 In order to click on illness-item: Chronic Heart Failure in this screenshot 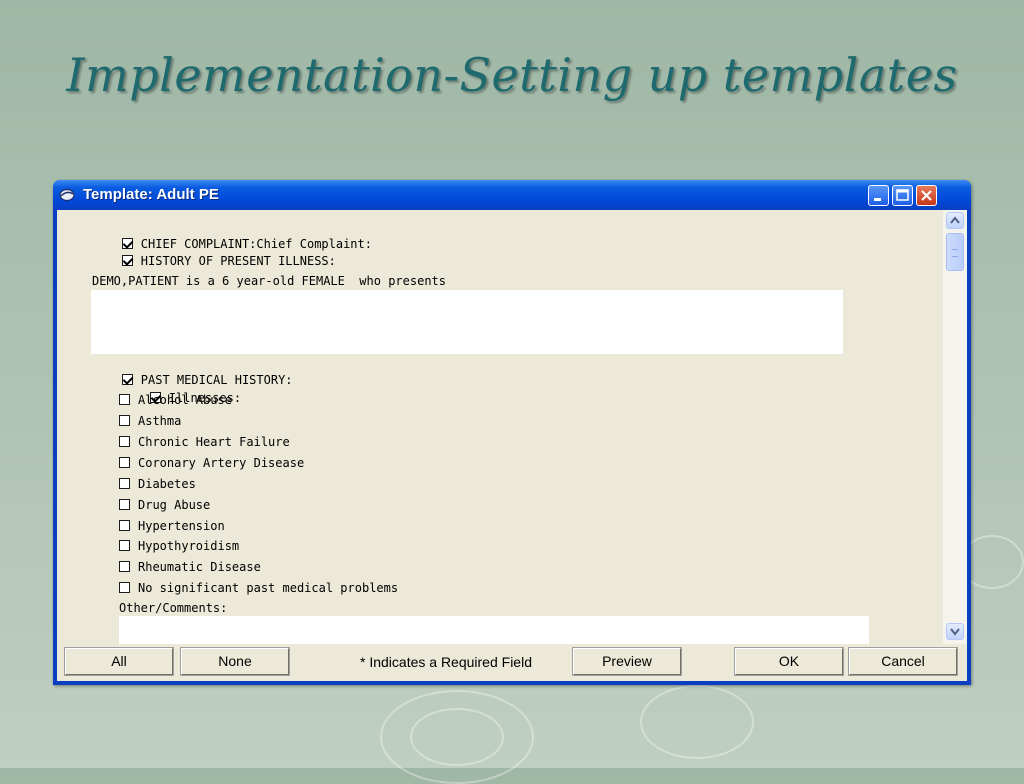, I will do `click(204, 442)`.